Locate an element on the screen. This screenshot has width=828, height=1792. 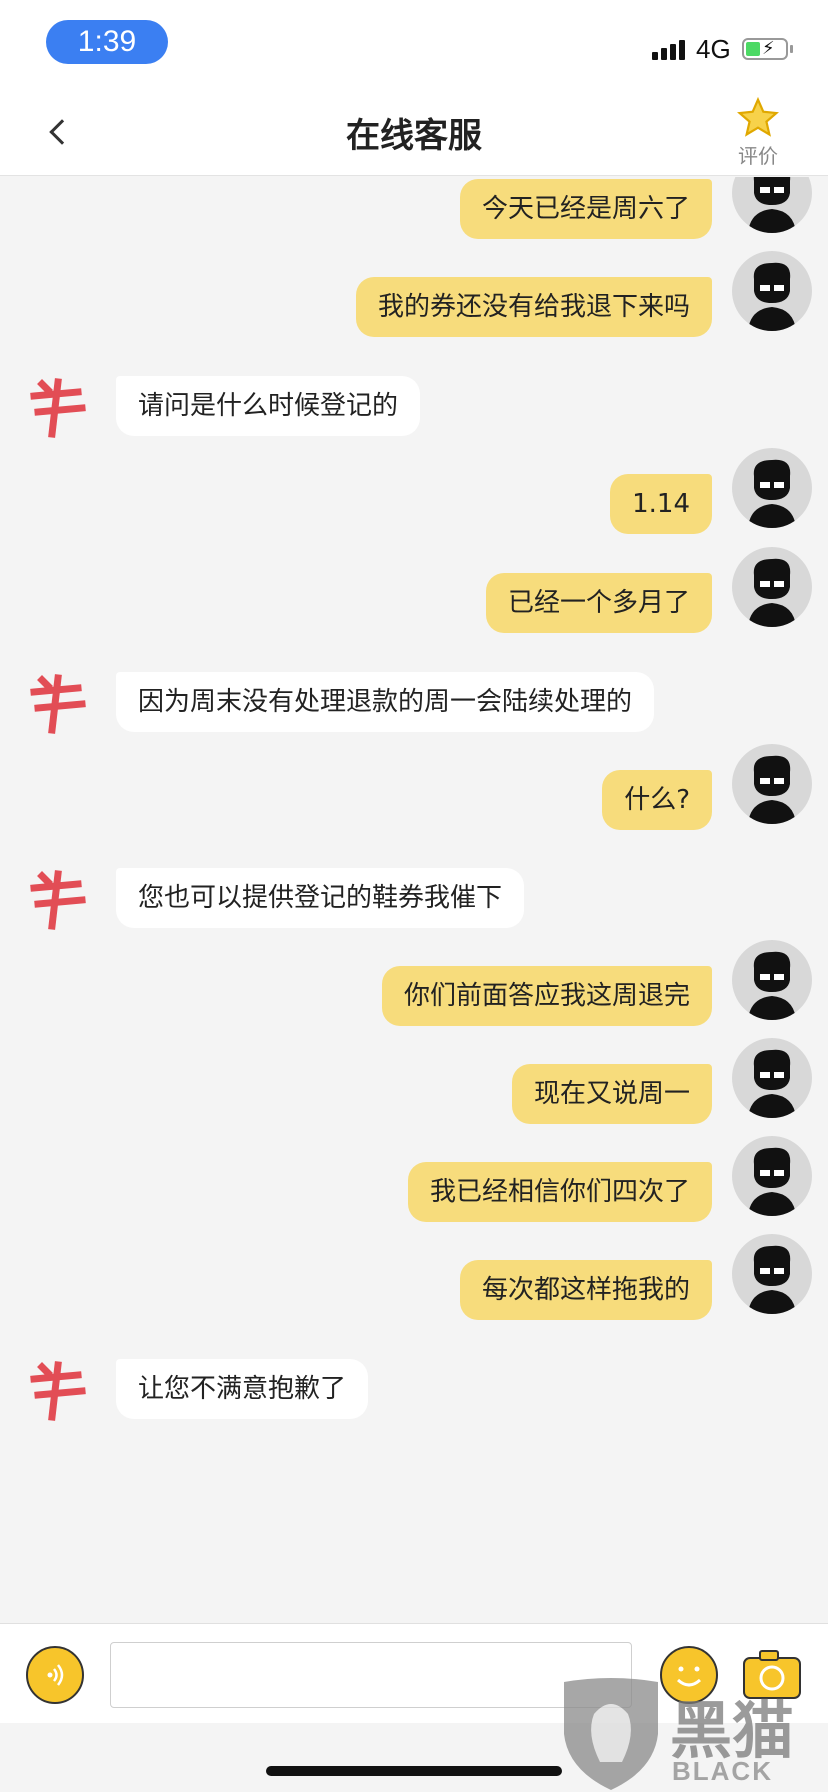
status-bar: 1:39 4G ⚡ is located at coordinates (414, 44).